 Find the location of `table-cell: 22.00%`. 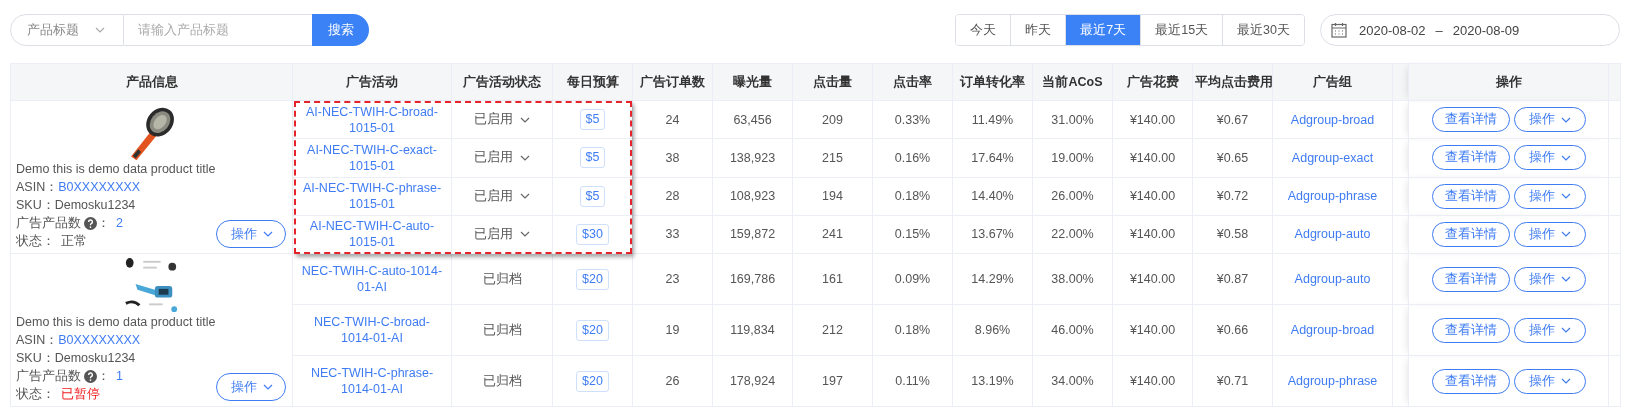

table-cell: 22.00% is located at coordinates (1072, 234).